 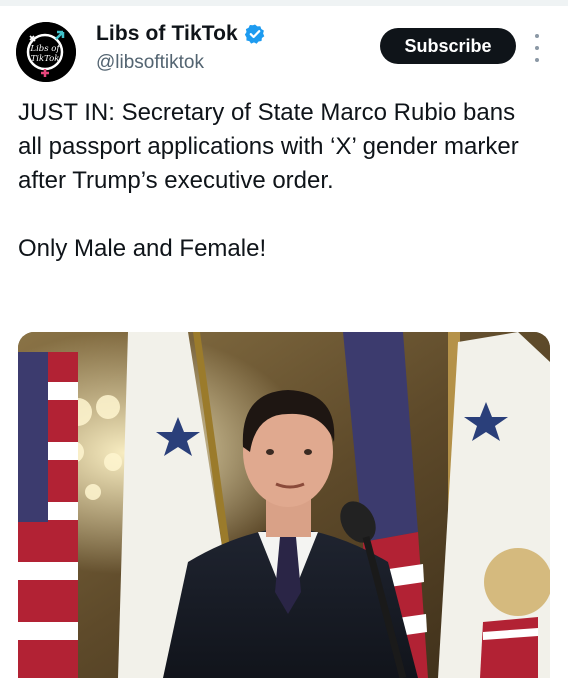 What do you see at coordinates (45, 49) in the screenshot?
I see `avatar-text-line1: Libs of` at bounding box center [45, 49].